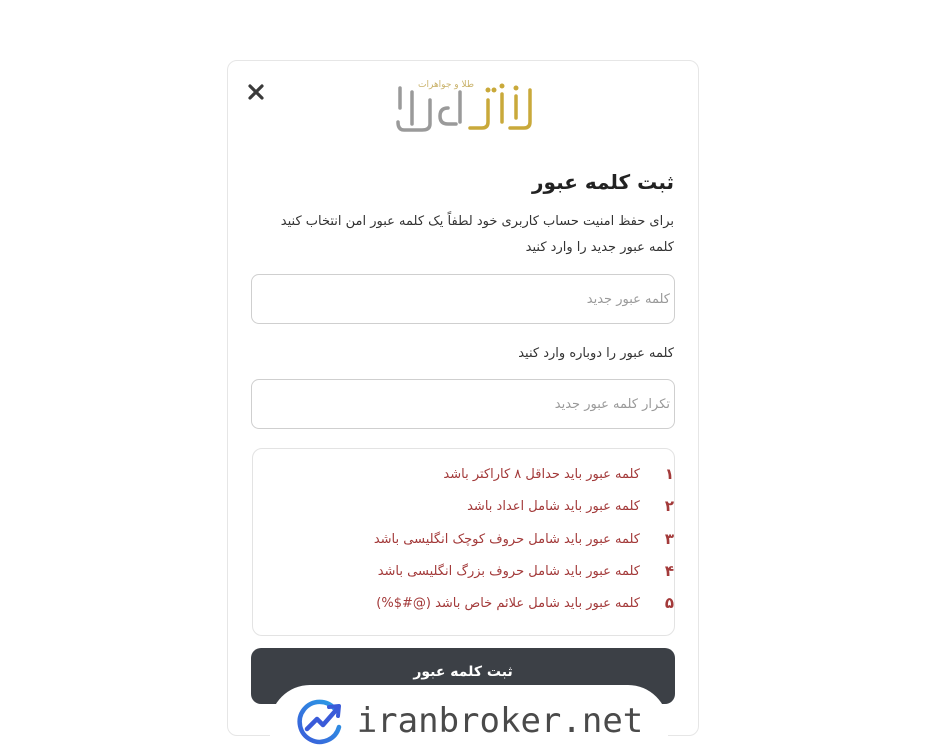 The image size is (940, 756). What do you see at coordinates (446, 85) in the screenshot?
I see `logo-tagline: طلا و جواهرات` at bounding box center [446, 85].